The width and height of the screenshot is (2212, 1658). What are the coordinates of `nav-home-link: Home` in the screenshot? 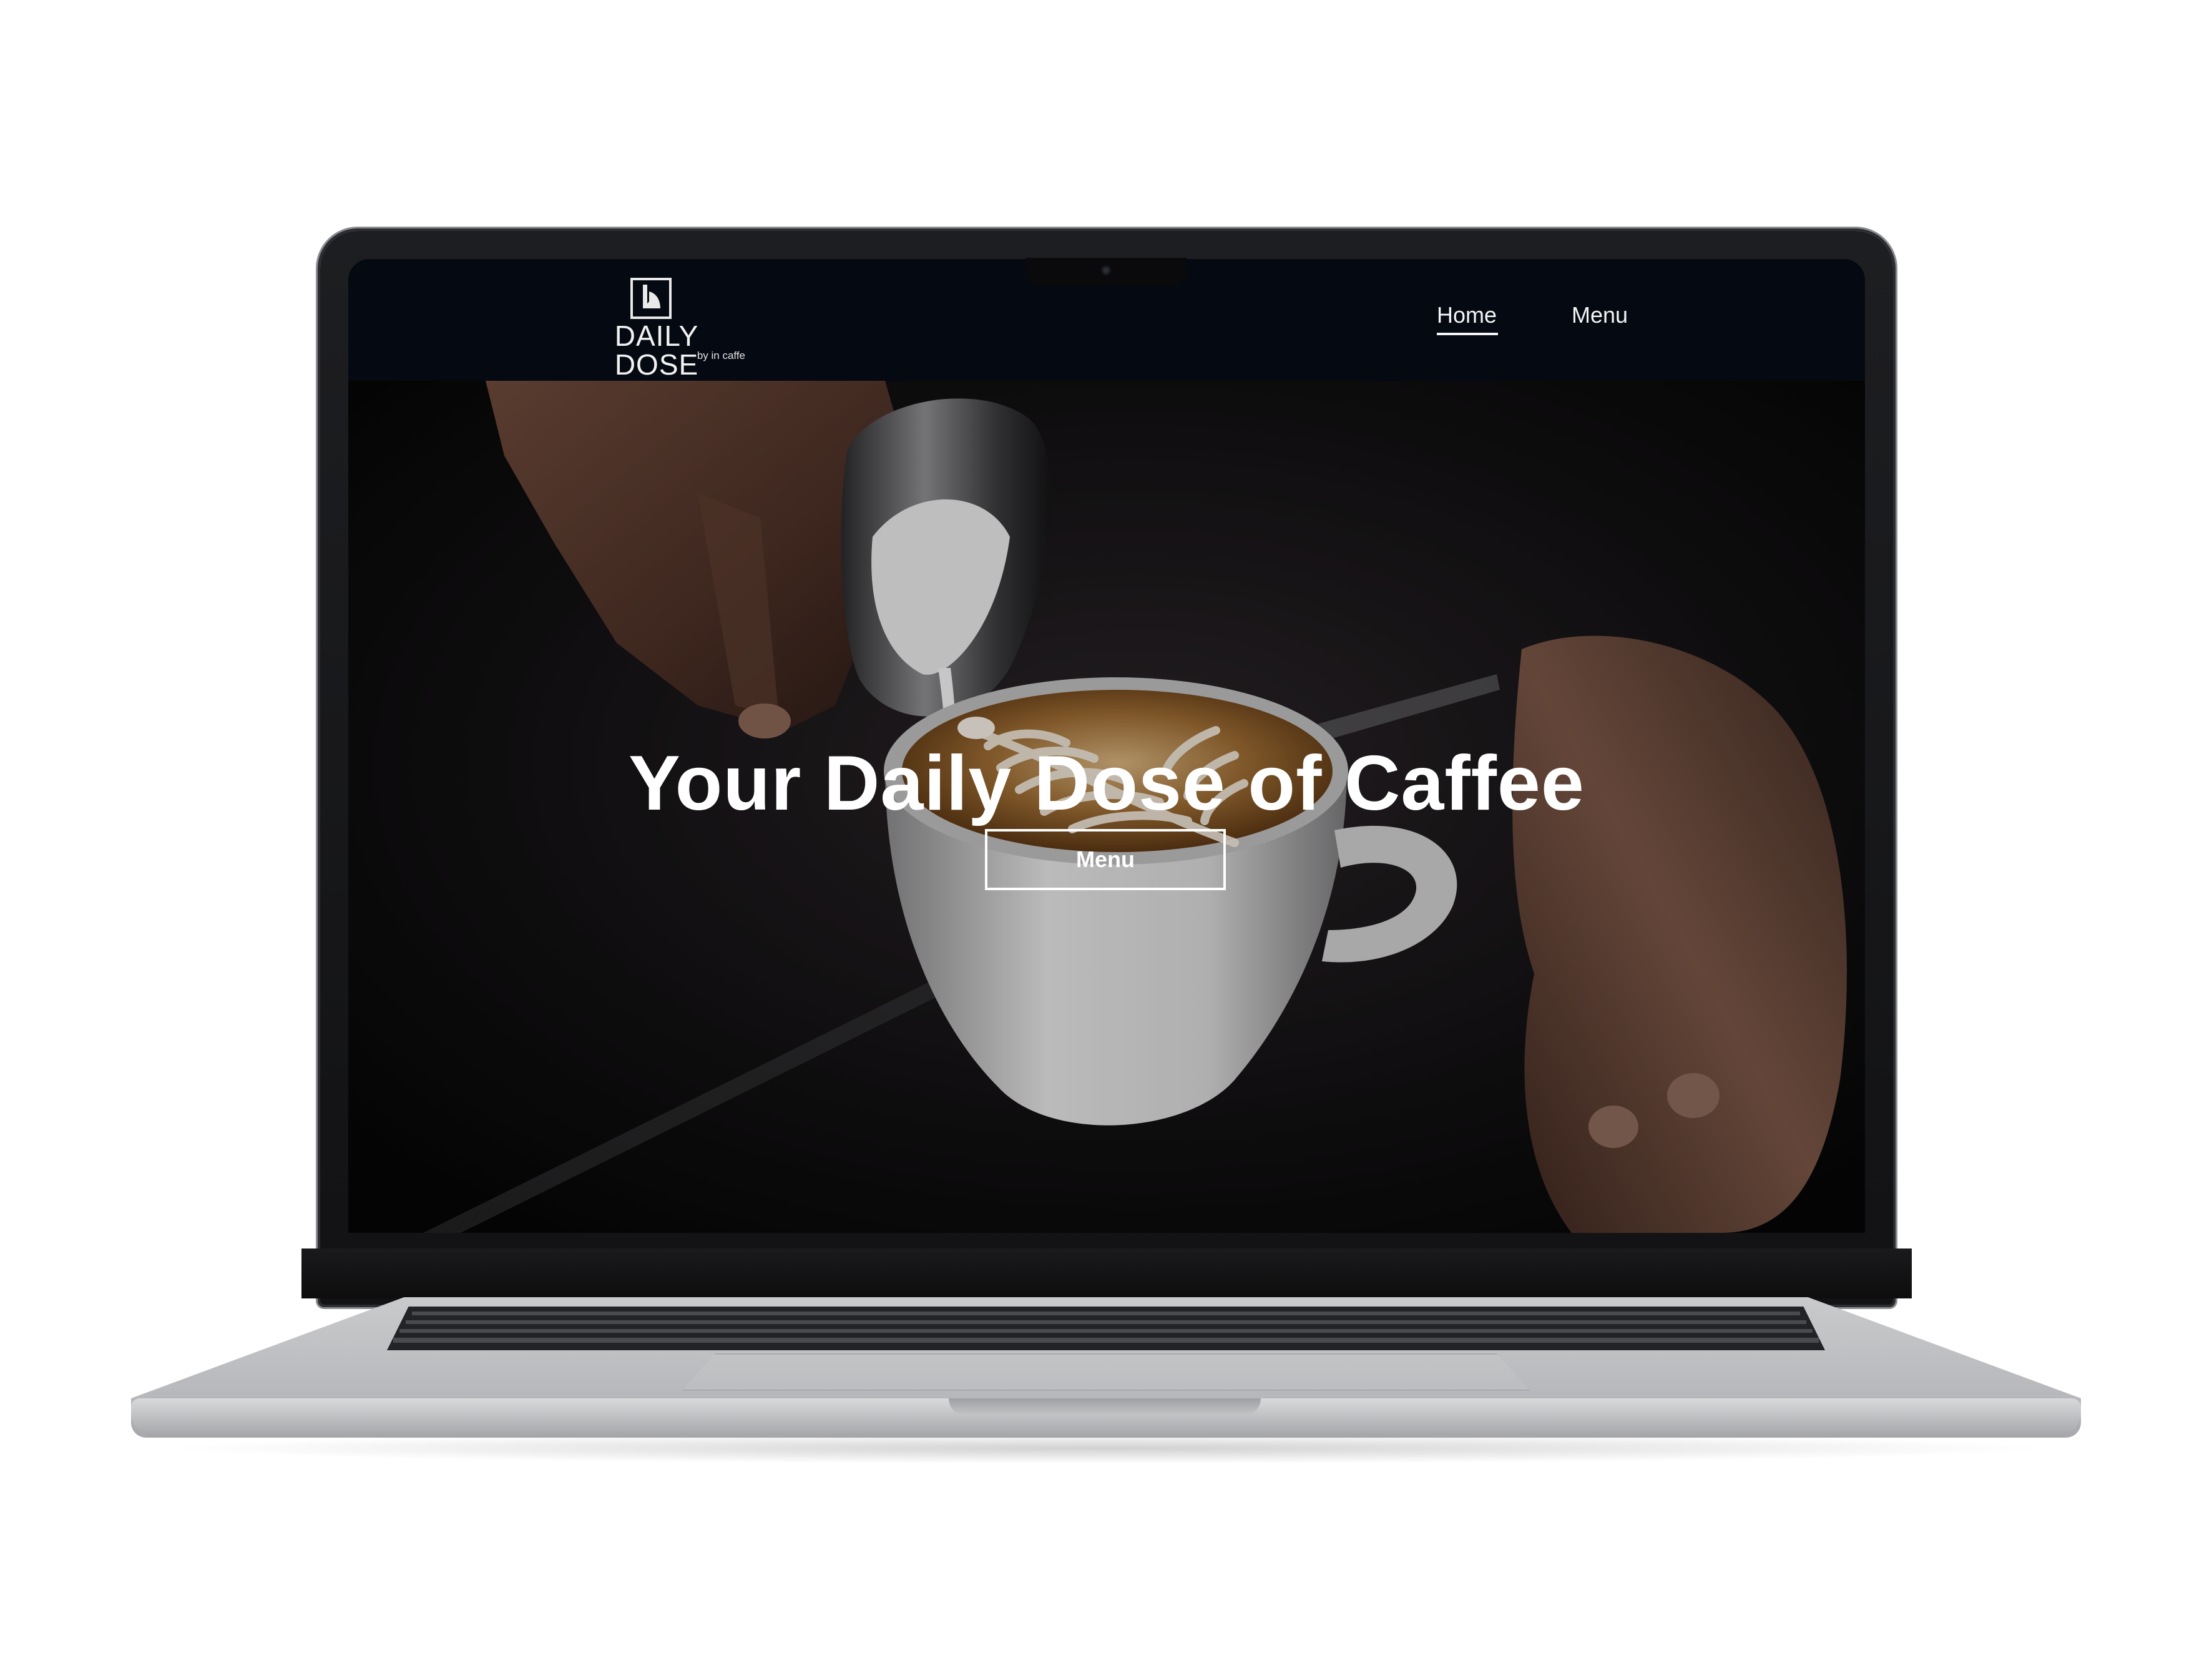 It's located at (1467, 315).